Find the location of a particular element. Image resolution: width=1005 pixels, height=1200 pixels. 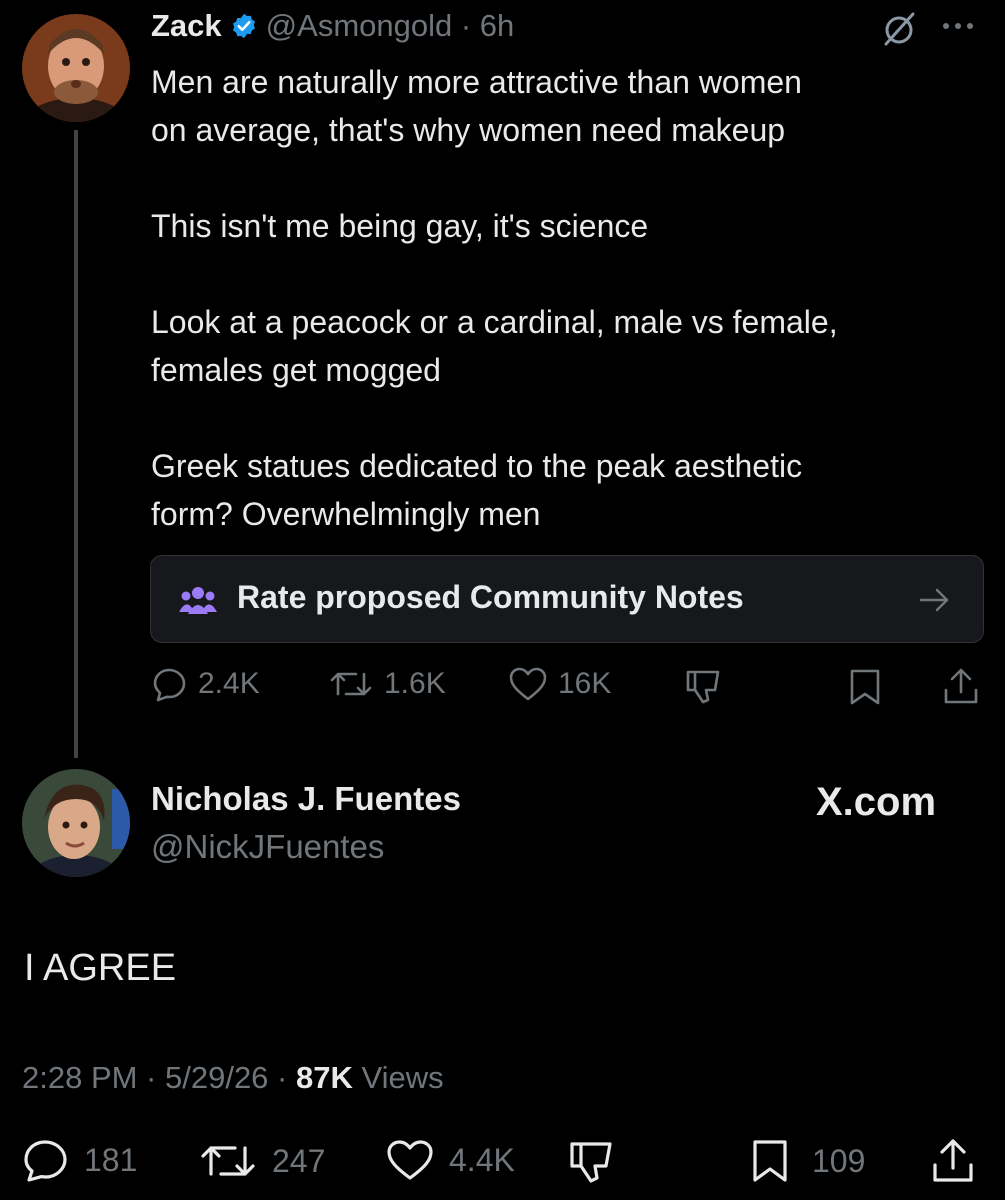

avatar-asmongold is located at coordinates (76, 68).